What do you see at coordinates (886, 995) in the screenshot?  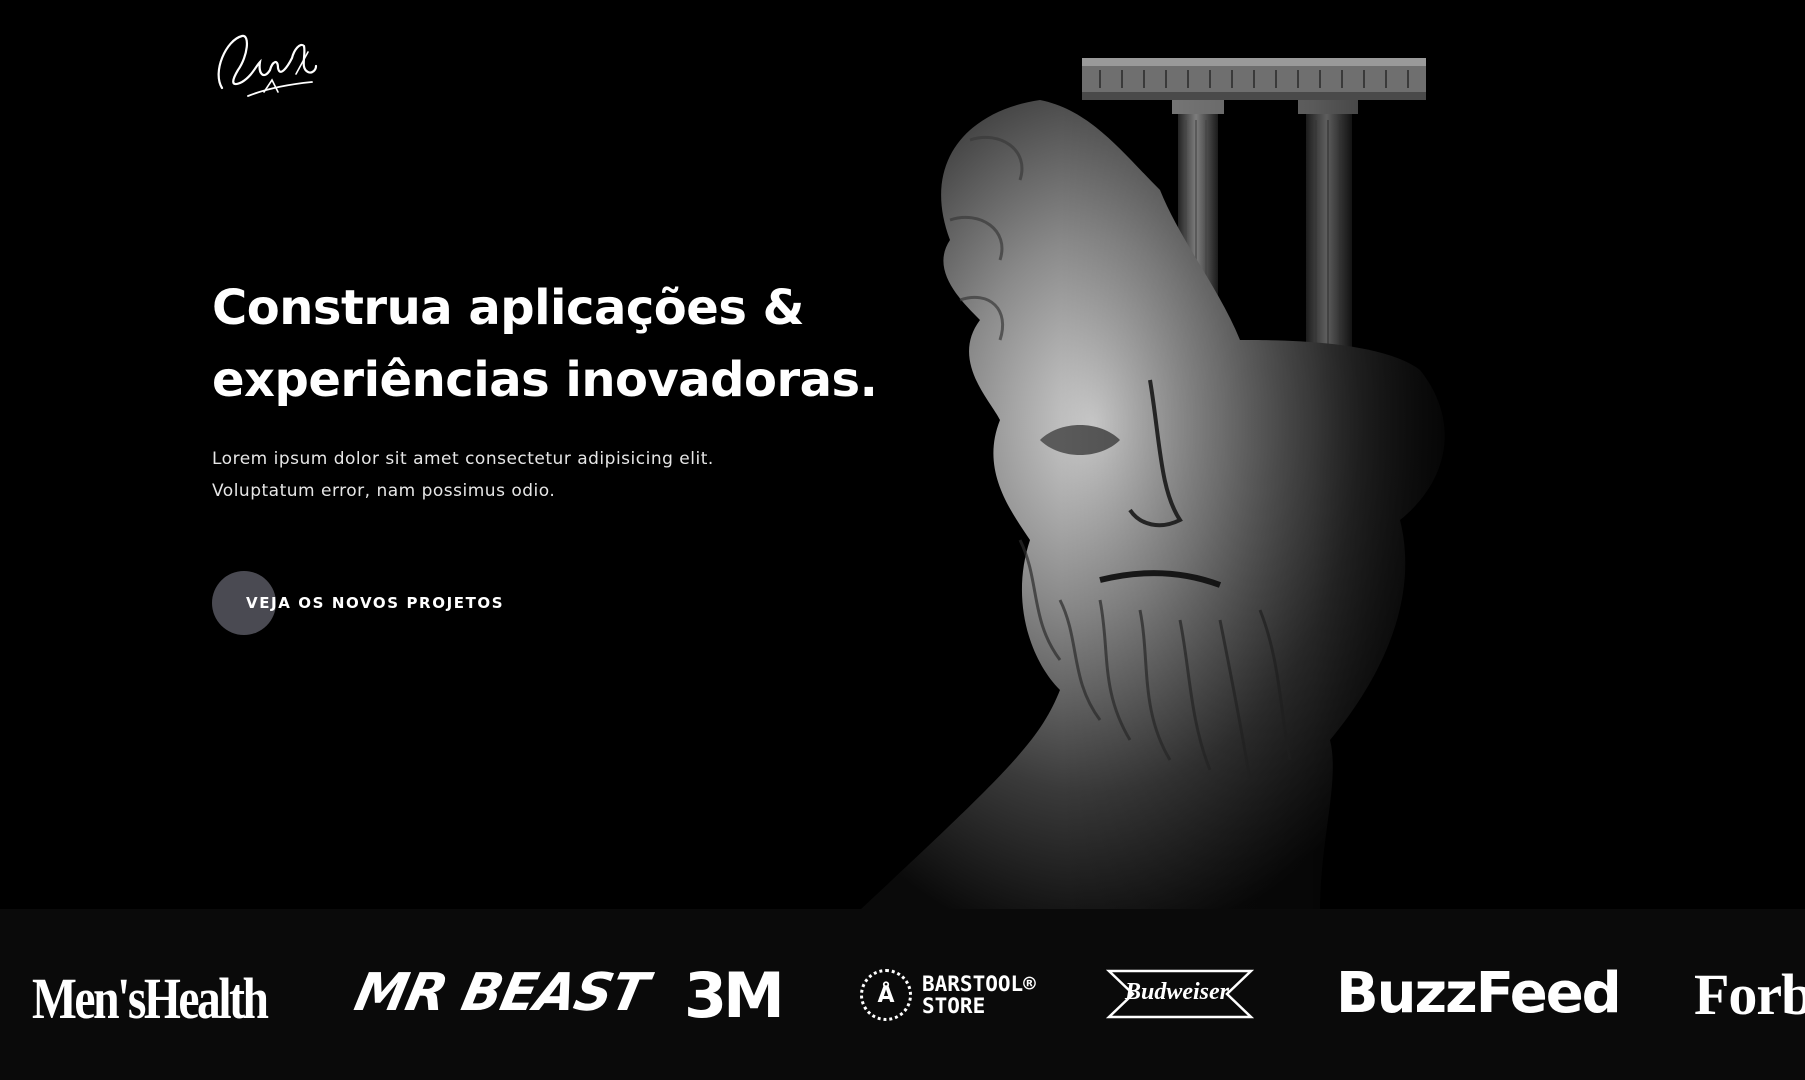 I see `barstool-badge-icon: Å` at bounding box center [886, 995].